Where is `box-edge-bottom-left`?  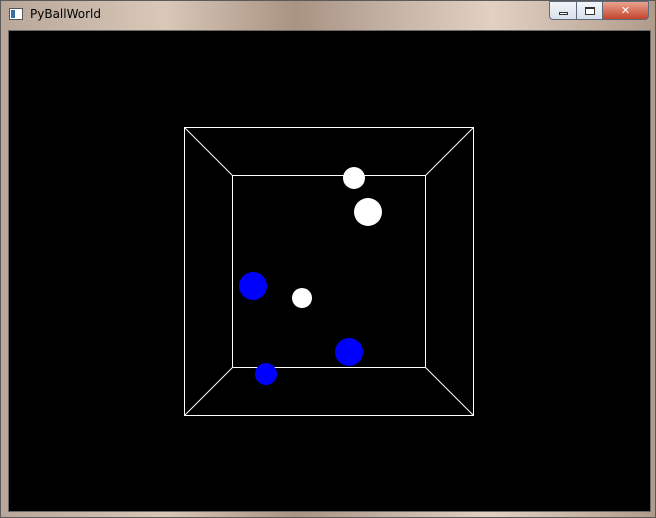
box-edge-bottom-left is located at coordinates (208, 391).